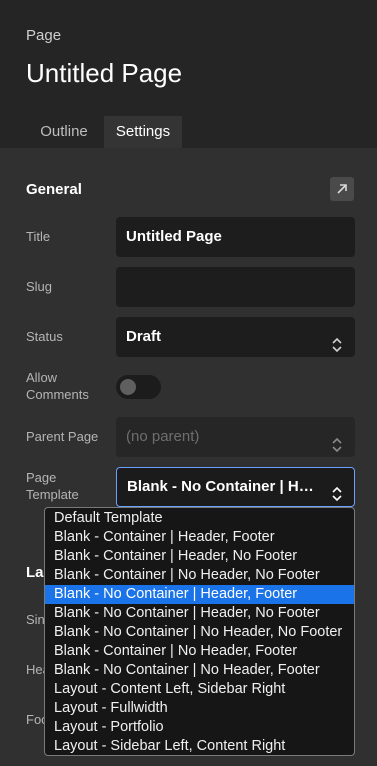 The height and width of the screenshot is (766, 377). What do you see at coordinates (144, 336) in the screenshot?
I see `status-value: Draft` at bounding box center [144, 336].